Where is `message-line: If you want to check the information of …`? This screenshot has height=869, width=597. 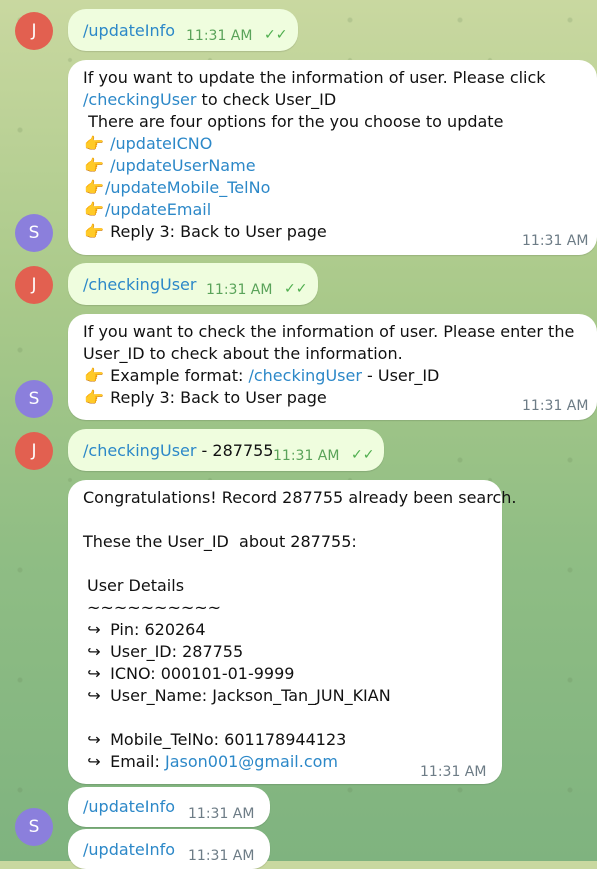
message-line: If you want to check the information of … is located at coordinates (329, 331).